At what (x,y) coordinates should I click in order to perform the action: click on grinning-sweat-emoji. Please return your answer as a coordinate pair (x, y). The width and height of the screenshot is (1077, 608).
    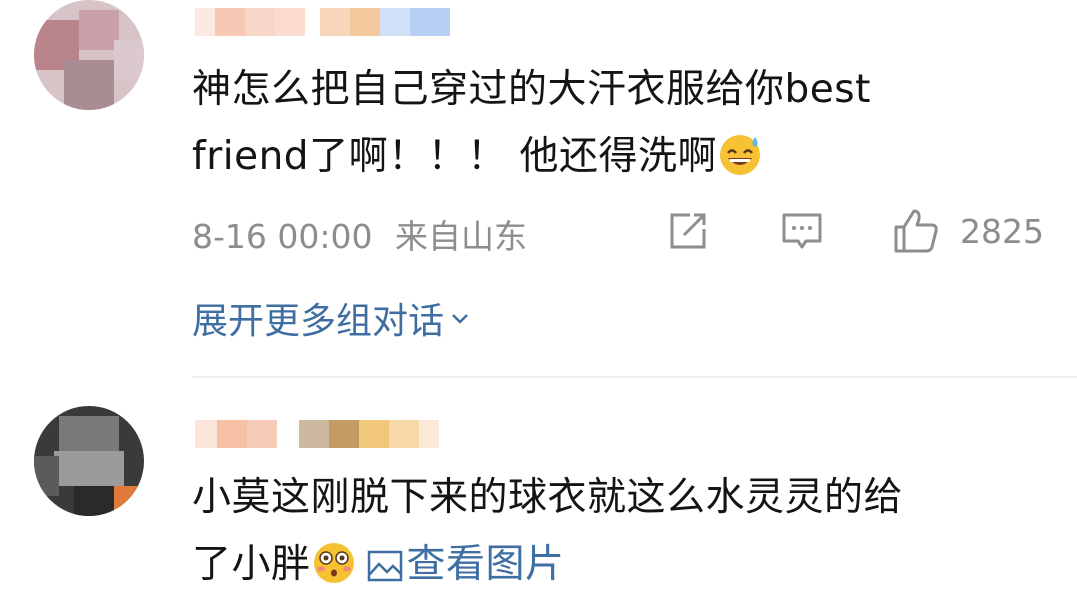
    Looking at the image, I should click on (739, 155).